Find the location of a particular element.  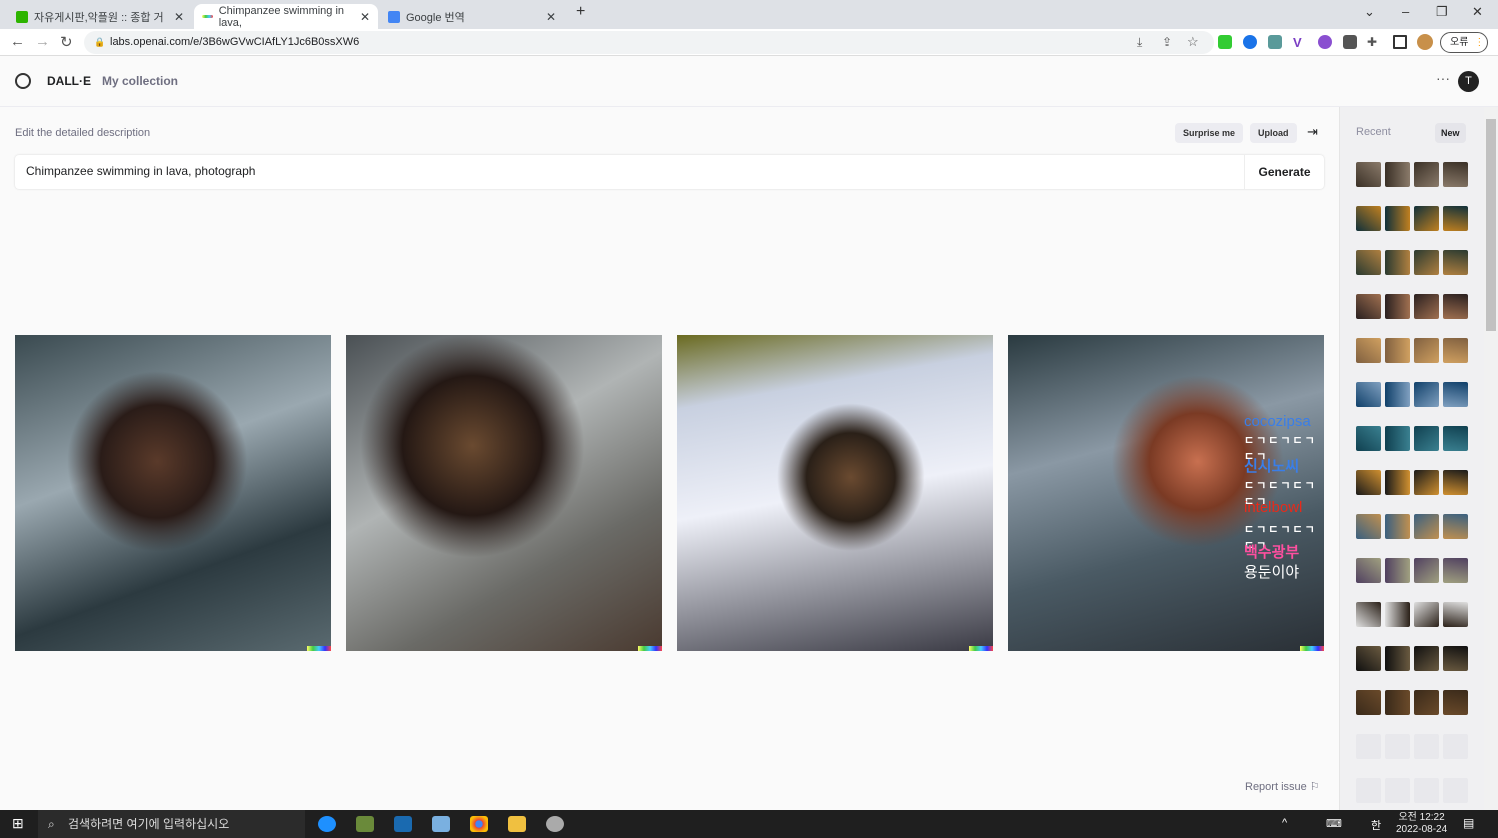

tray-chevron-icon: ^ is located at coordinates (1284, 823).